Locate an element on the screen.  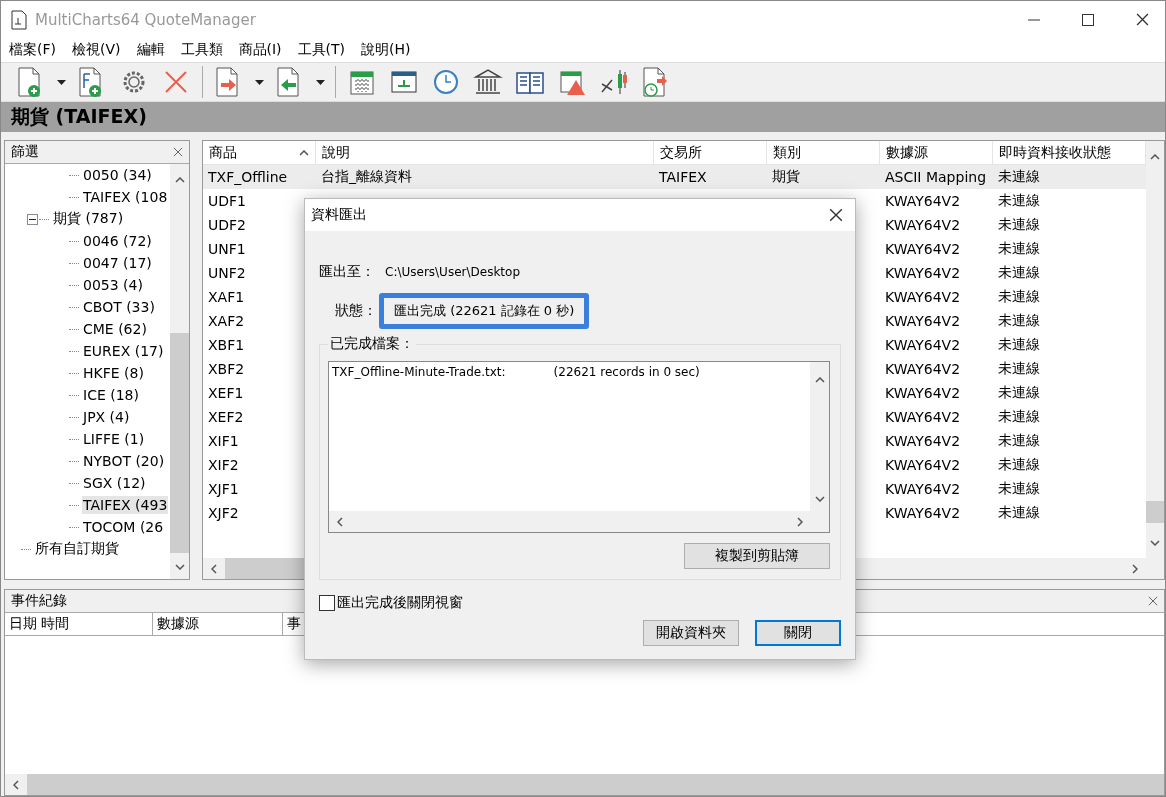
exchange-cell: TAIFEX is located at coordinates (710, 177).